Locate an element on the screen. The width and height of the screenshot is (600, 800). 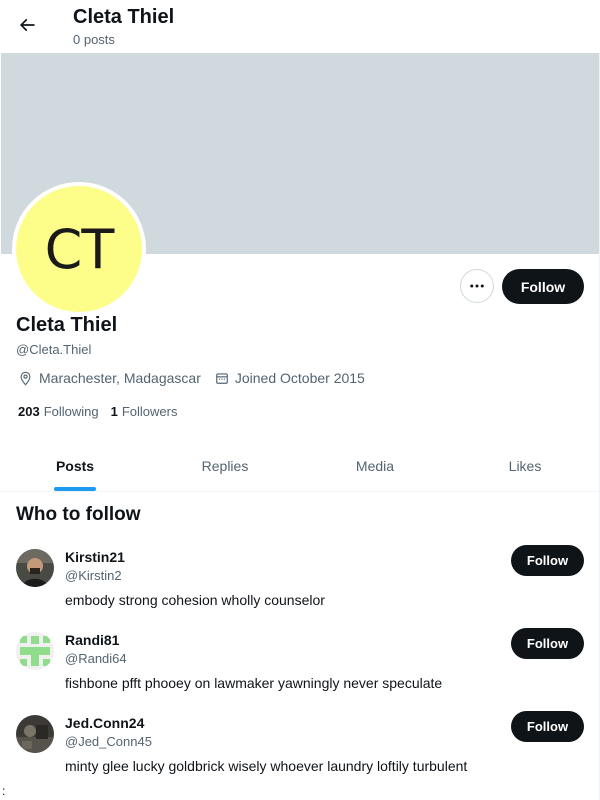
header-title: Cleta Thiel is located at coordinates (124, 17).